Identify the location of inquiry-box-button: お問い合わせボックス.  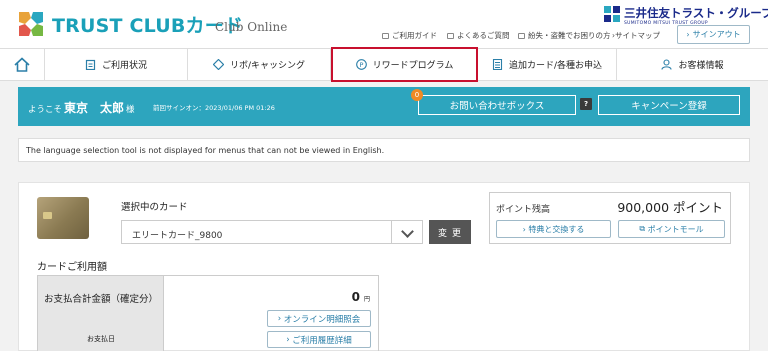
(497, 105).